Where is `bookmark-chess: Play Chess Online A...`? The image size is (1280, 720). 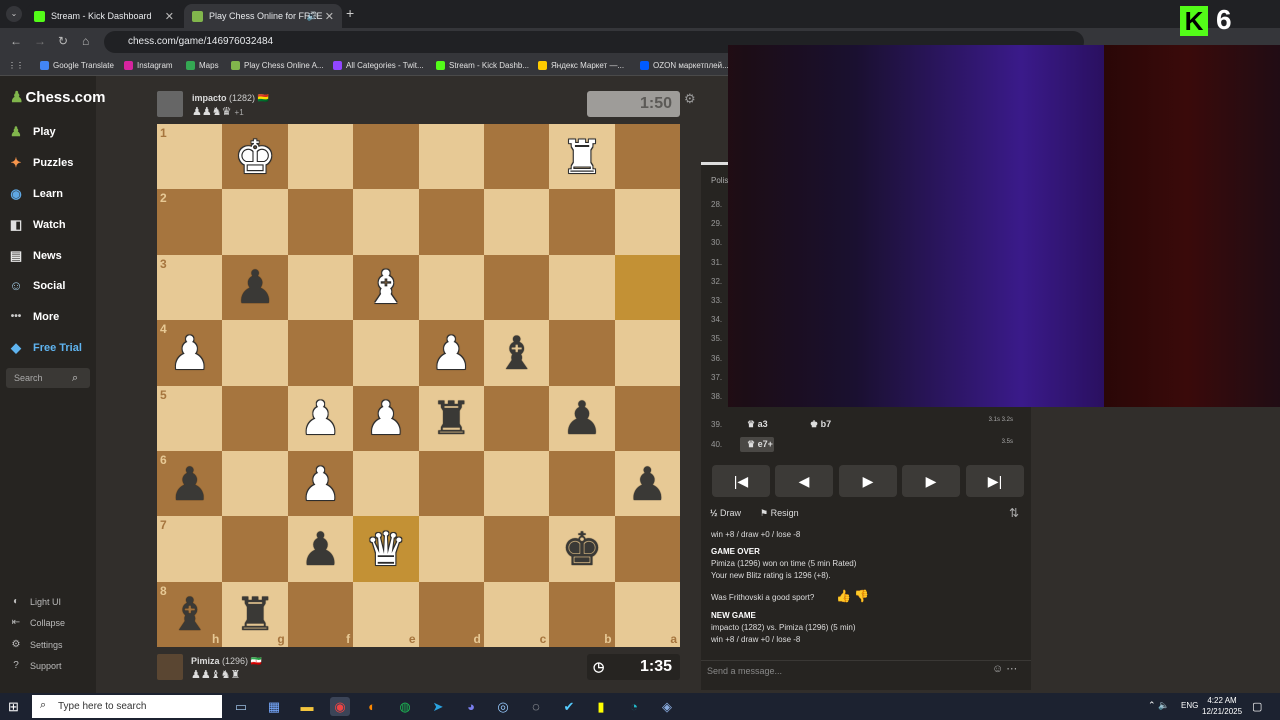
bookmark-chess: Play Chess Online A... is located at coordinates (277, 65).